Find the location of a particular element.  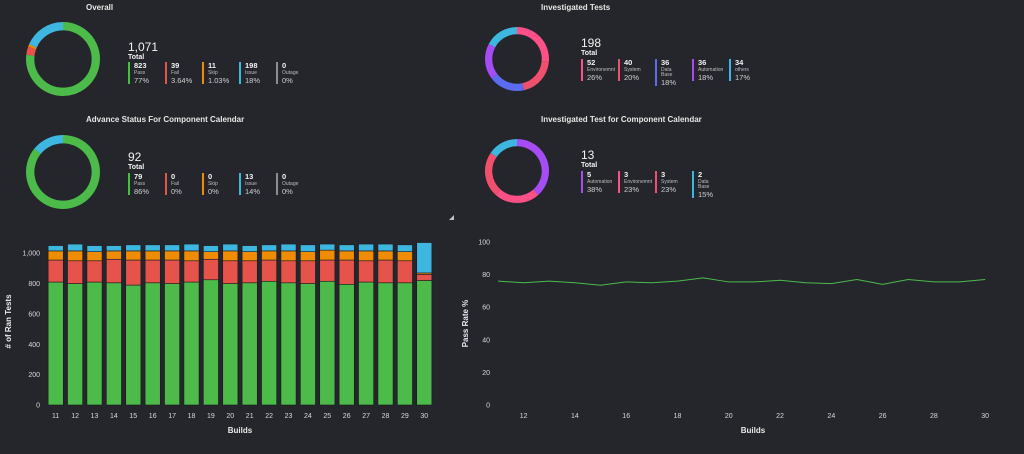

investigated-stat-1: 40 System 20% is located at coordinates (629, 70).